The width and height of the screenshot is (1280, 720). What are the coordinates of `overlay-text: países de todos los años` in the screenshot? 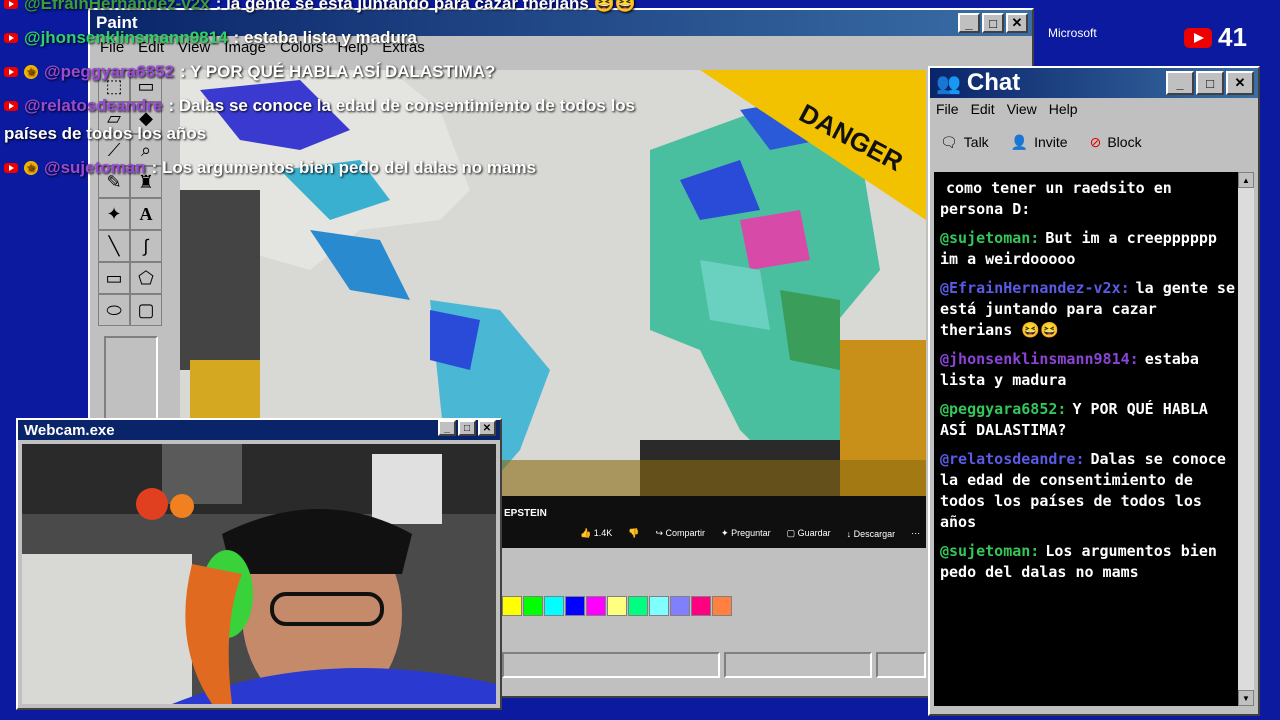 It's located at (105, 133).